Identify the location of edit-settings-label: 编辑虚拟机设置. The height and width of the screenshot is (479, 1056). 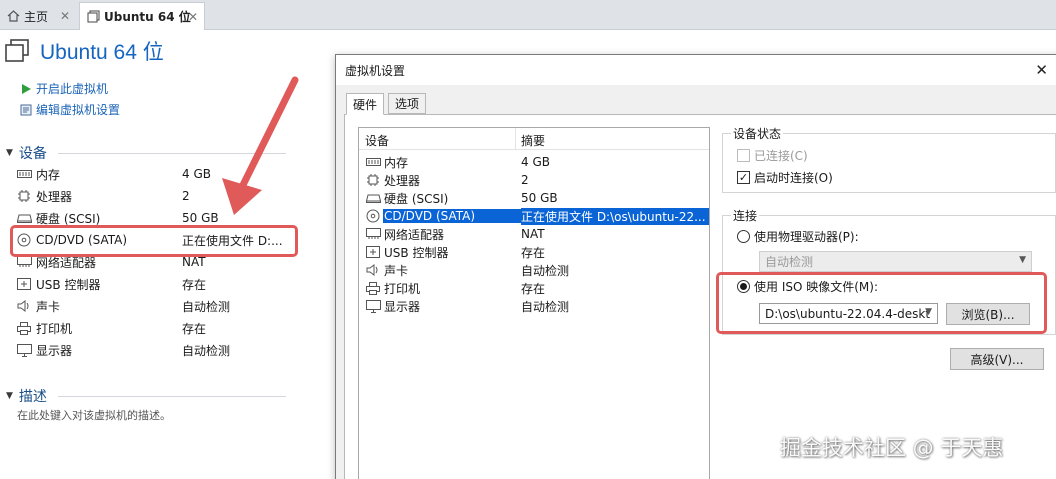
(78, 110).